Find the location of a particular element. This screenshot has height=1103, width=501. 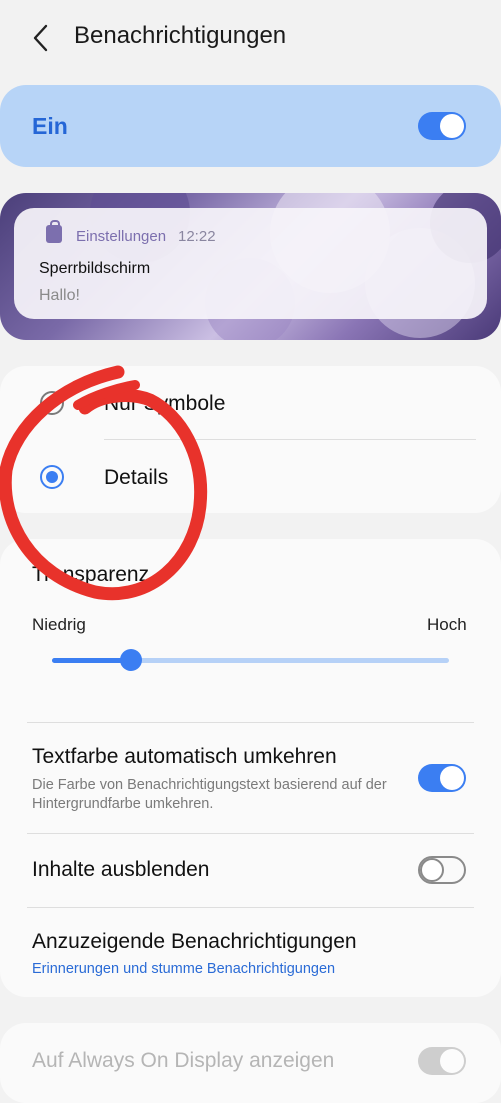

notification-message: Hallo! is located at coordinates (59, 295).